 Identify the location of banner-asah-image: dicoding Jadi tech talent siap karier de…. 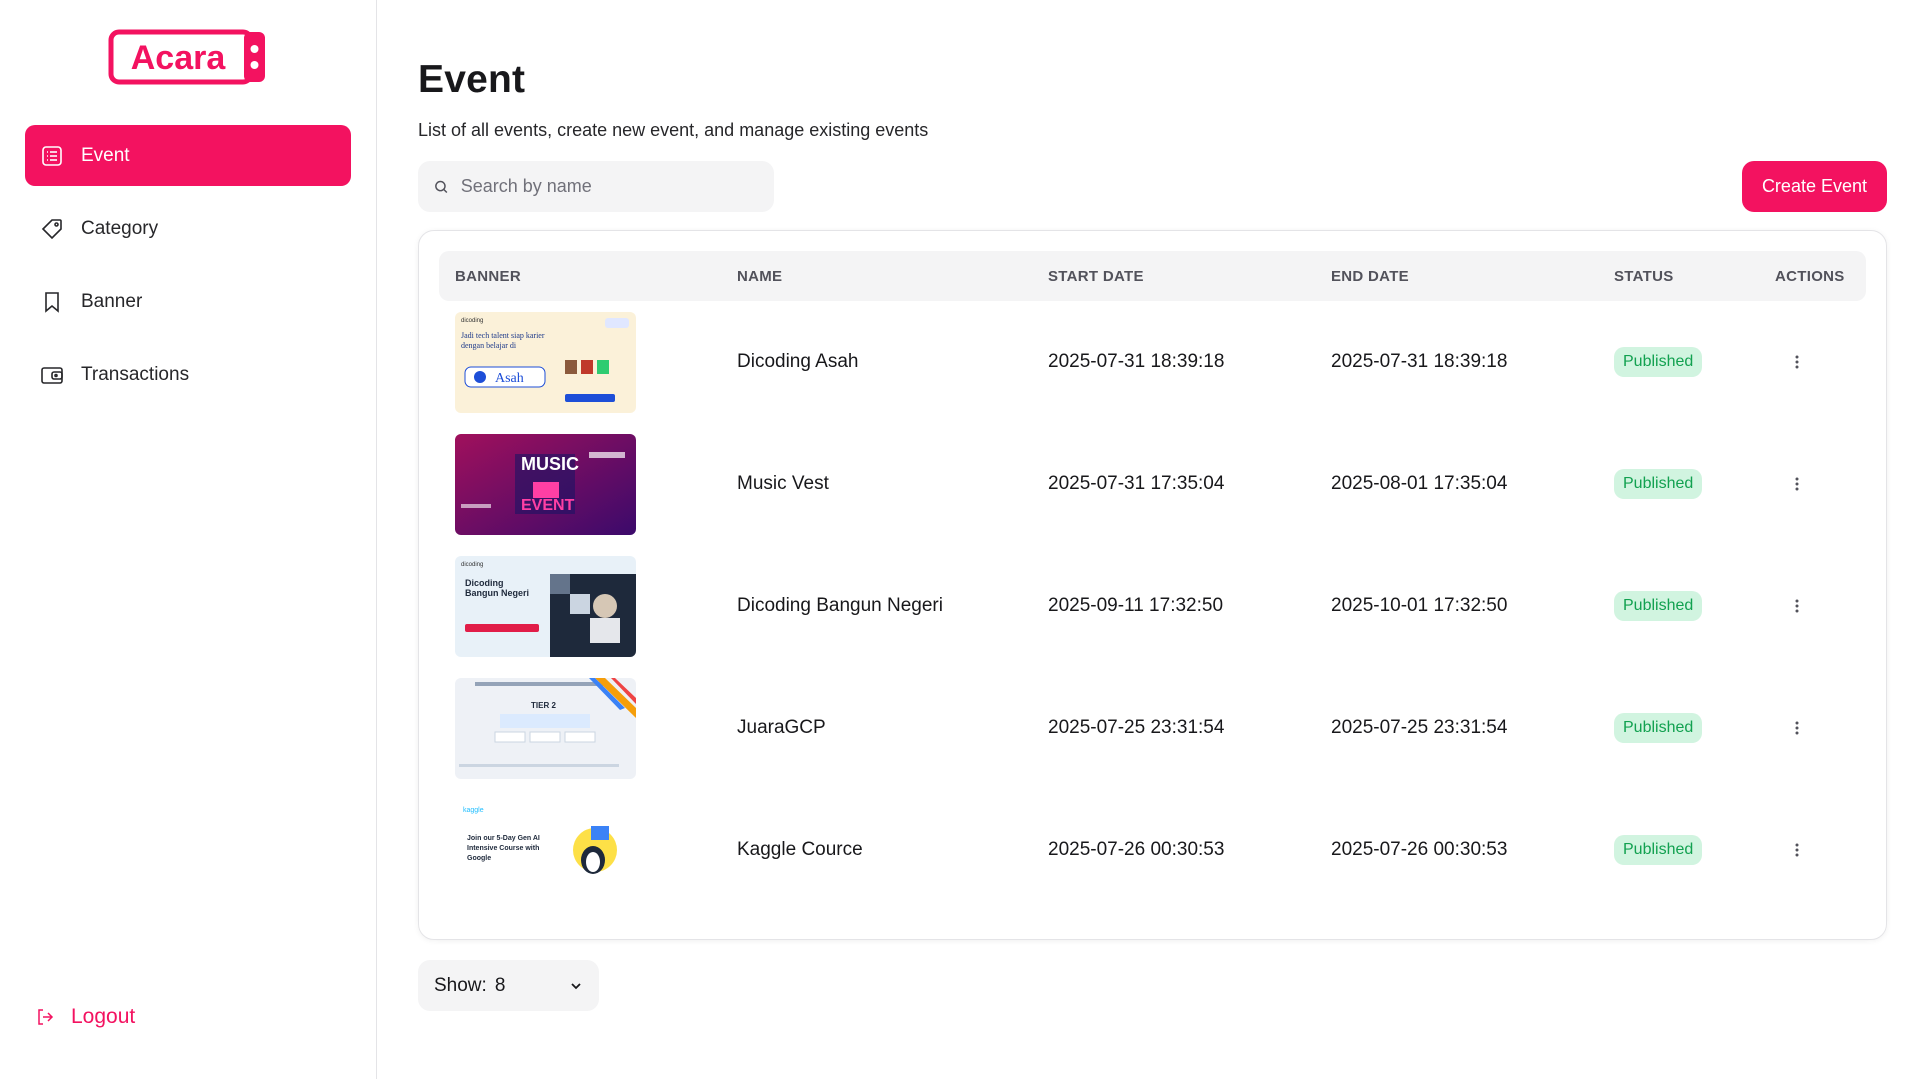
(545, 362).